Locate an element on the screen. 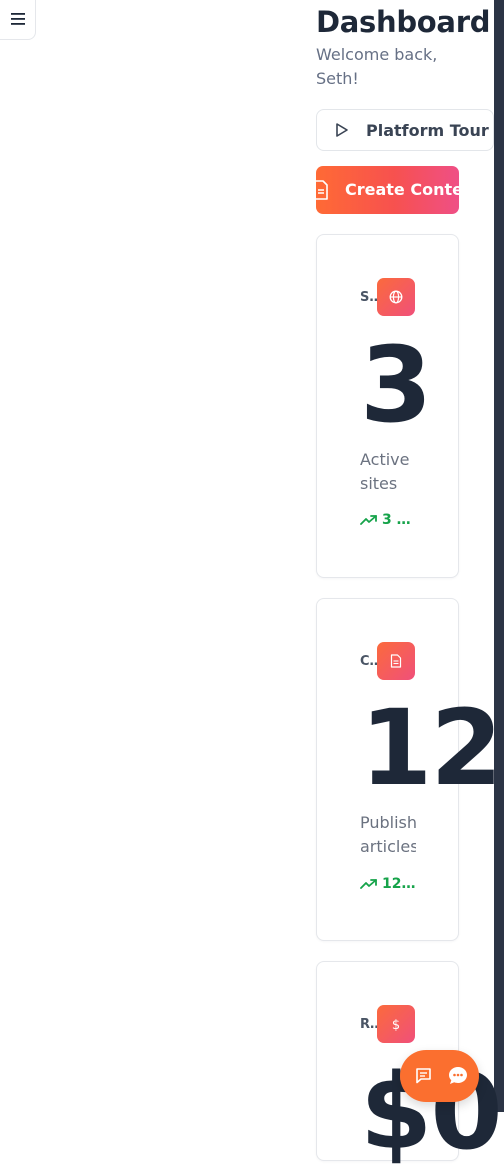 This screenshot has height=1173, width=504. stat-label: Revenue is located at coordinates (368, 1024).